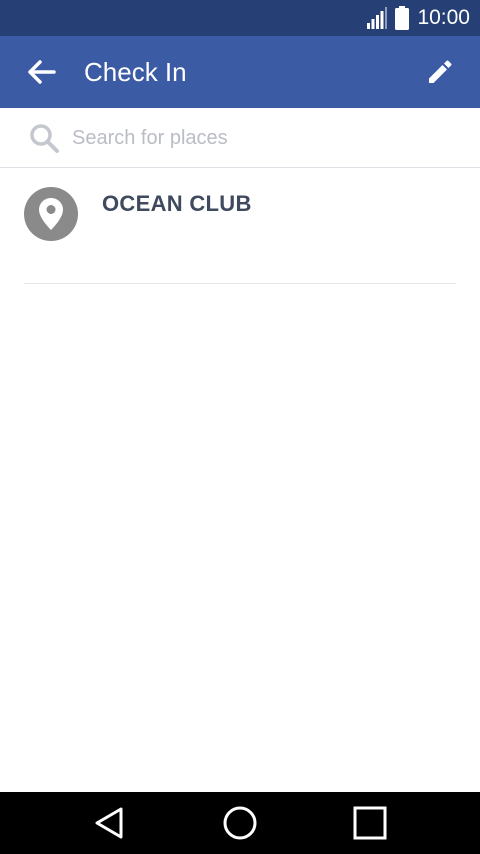 This screenshot has height=854, width=480. What do you see at coordinates (240, 72) in the screenshot?
I see `app-bar: Check In` at bounding box center [240, 72].